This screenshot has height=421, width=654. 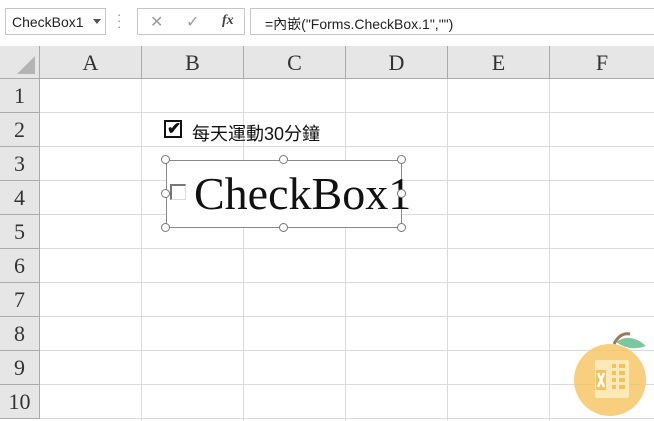 What do you see at coordinates (20, 266) in the screenshot?
I see `row-header-6: 6` at bounding box center [20, 266].